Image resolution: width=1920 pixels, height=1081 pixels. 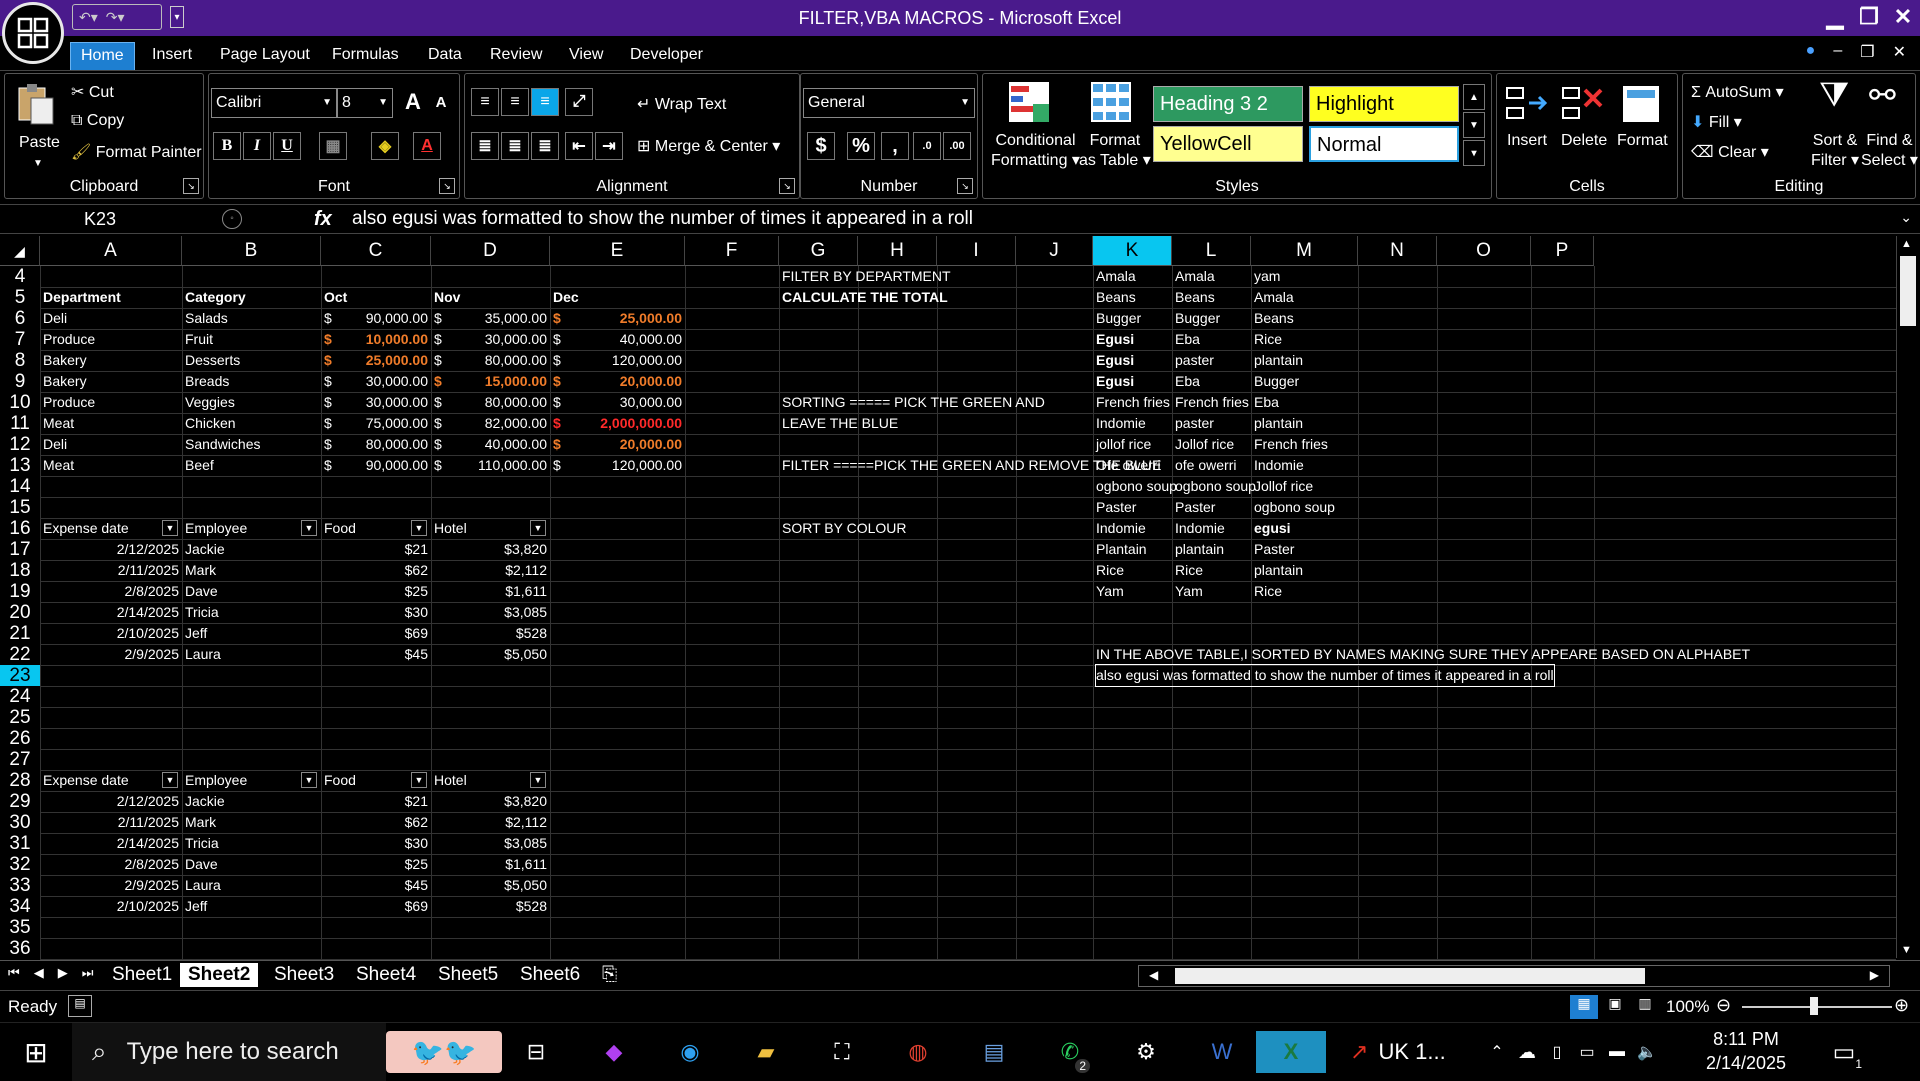 What do you see at coordinates (1474, 153) in the screenshot?
I see `styles-more-icon: ▾` at bounding box center [1474, 153].